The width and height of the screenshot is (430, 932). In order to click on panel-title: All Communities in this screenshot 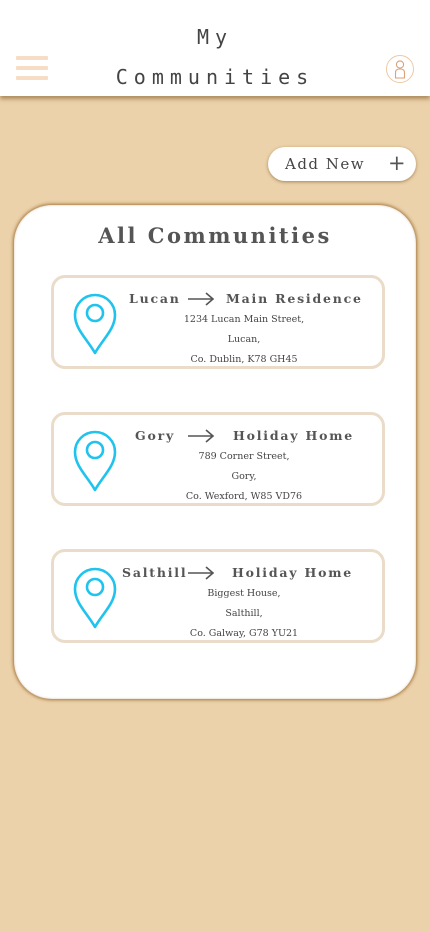, I will do `click(215, 235)`.